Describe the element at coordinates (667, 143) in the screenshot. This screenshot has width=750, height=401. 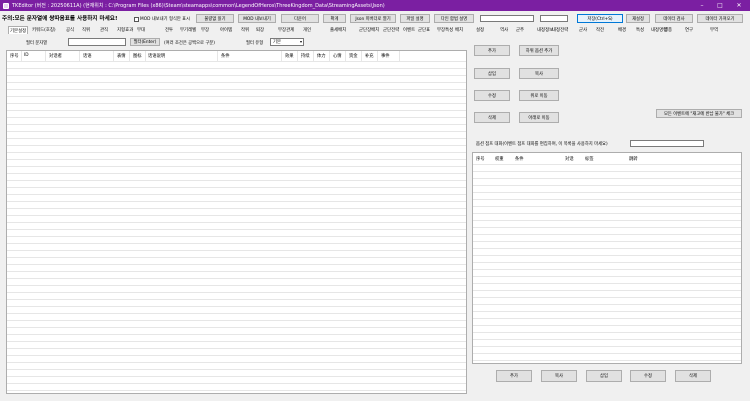
I see `options-input` at that location.